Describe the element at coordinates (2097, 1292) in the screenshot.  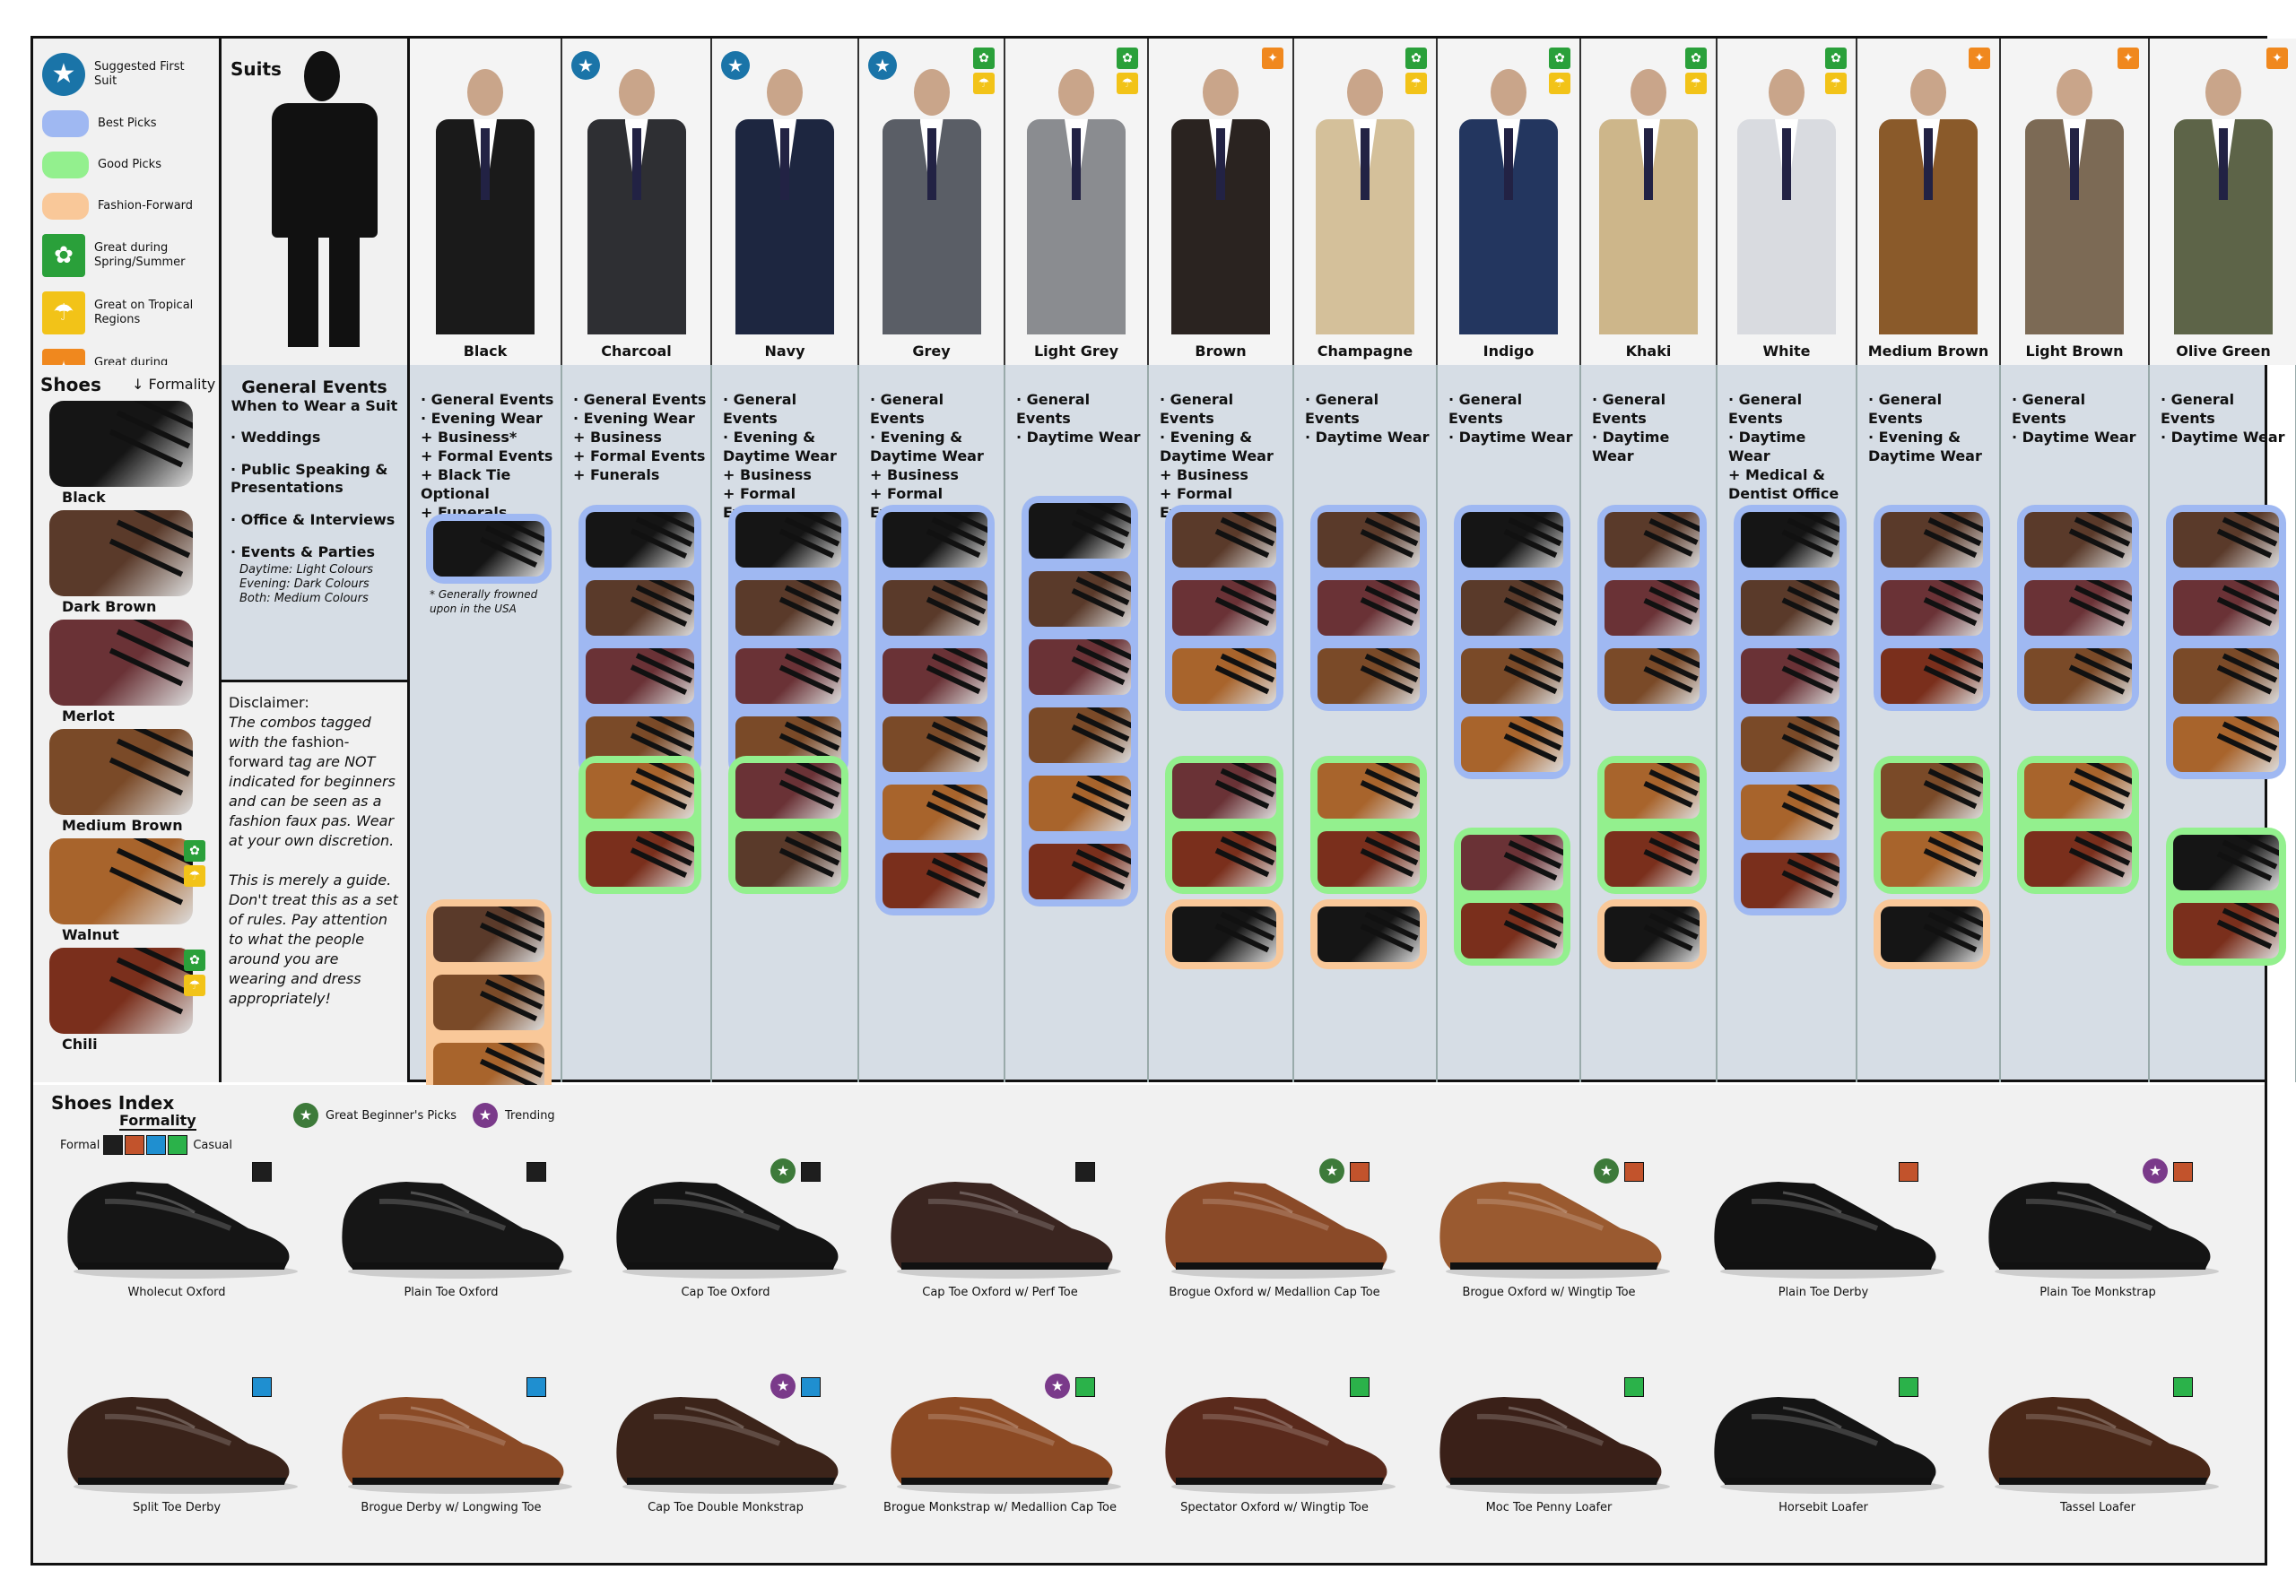
I see `shoe-style-name: Plain Toe Monkstrap` at that location.